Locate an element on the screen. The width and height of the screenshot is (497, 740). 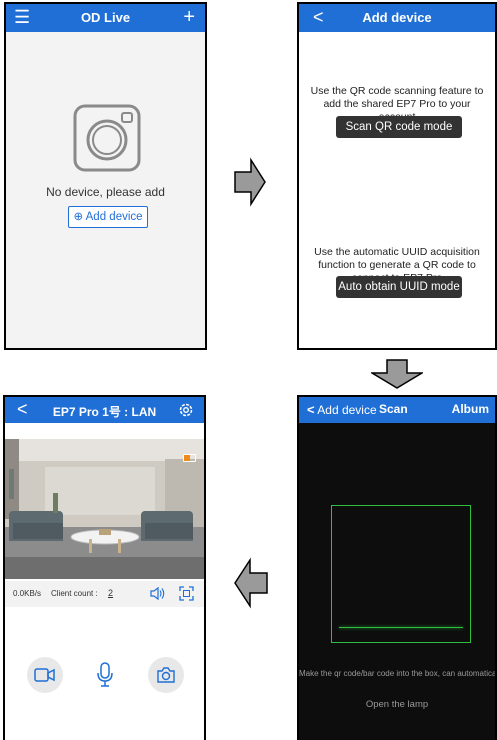
video-camera-icon is located at coordinates (44, 675).